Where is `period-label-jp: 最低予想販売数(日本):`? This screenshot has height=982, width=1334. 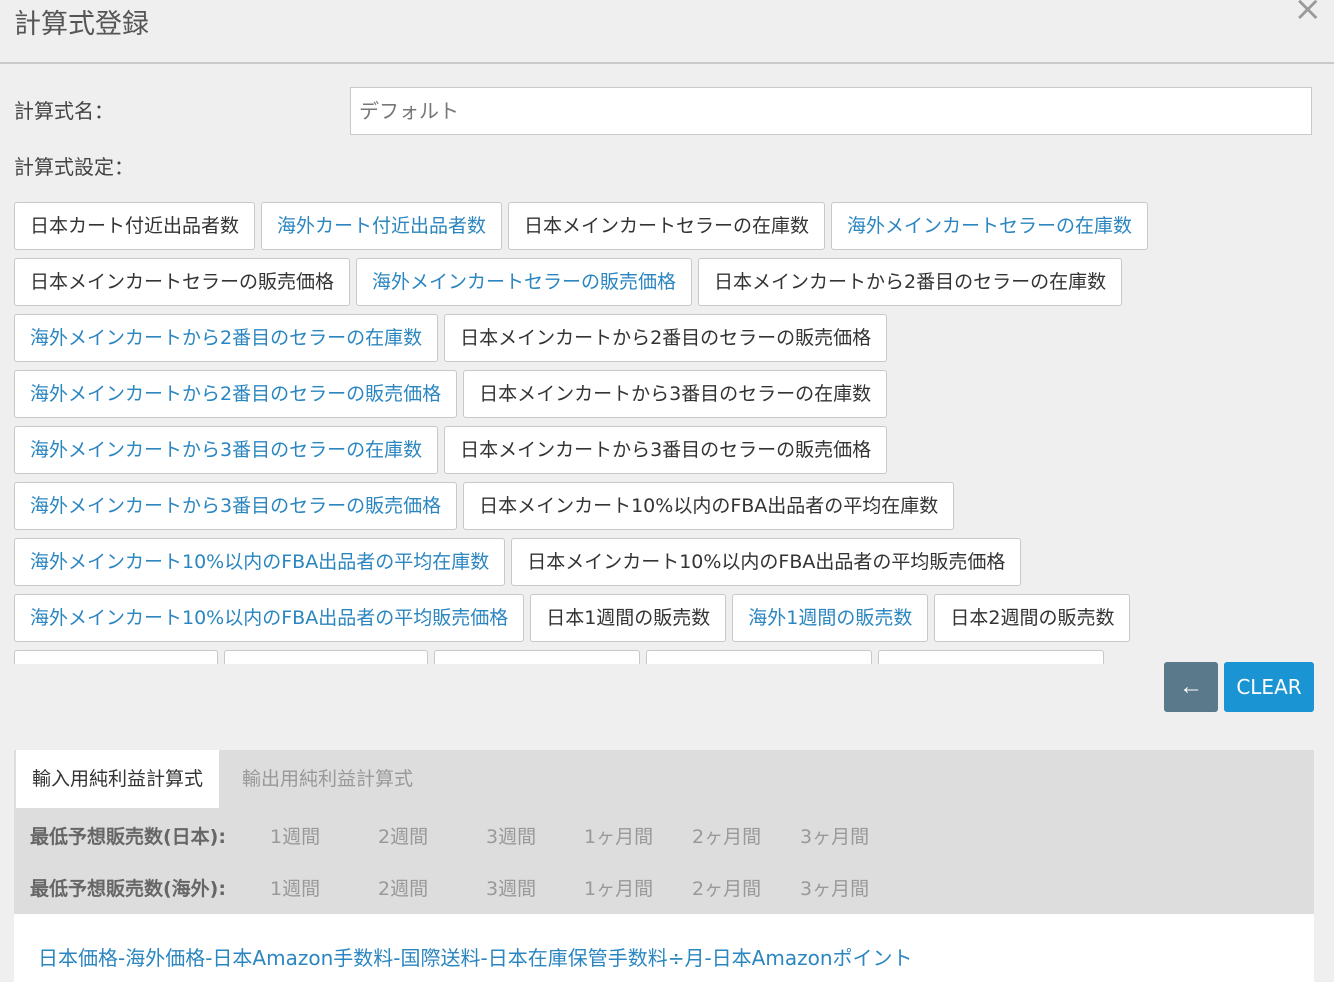 period-label-jp: 最低予想販売数(日本): is located at coordinates (128, 837).